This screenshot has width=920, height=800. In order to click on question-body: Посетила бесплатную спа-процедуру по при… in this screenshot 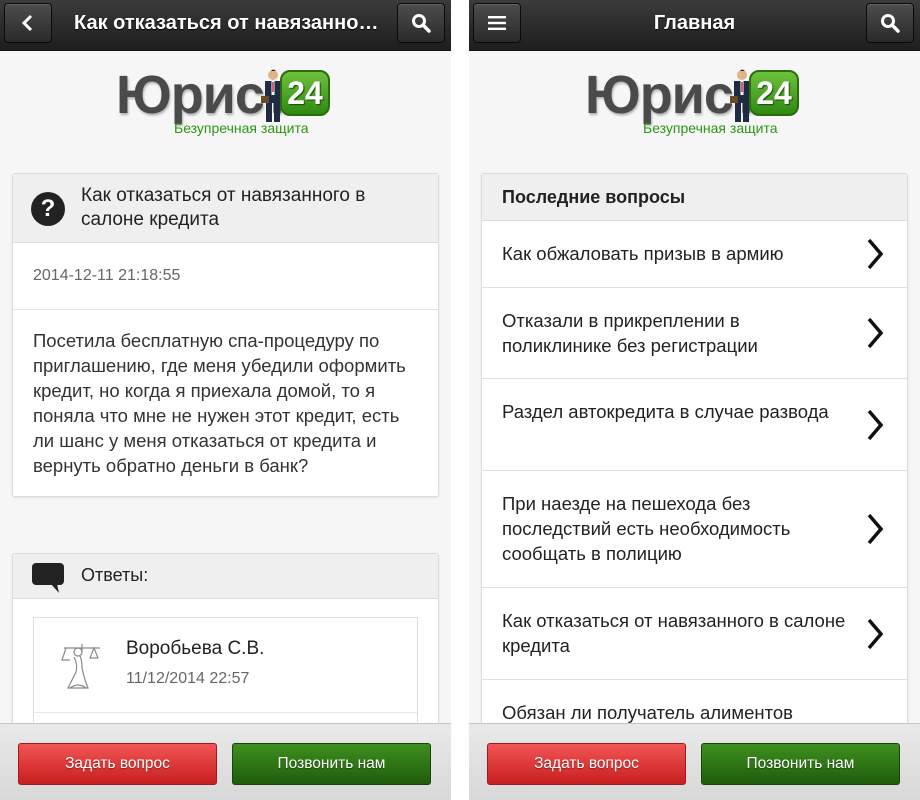, I will do `click(219, 403)`.